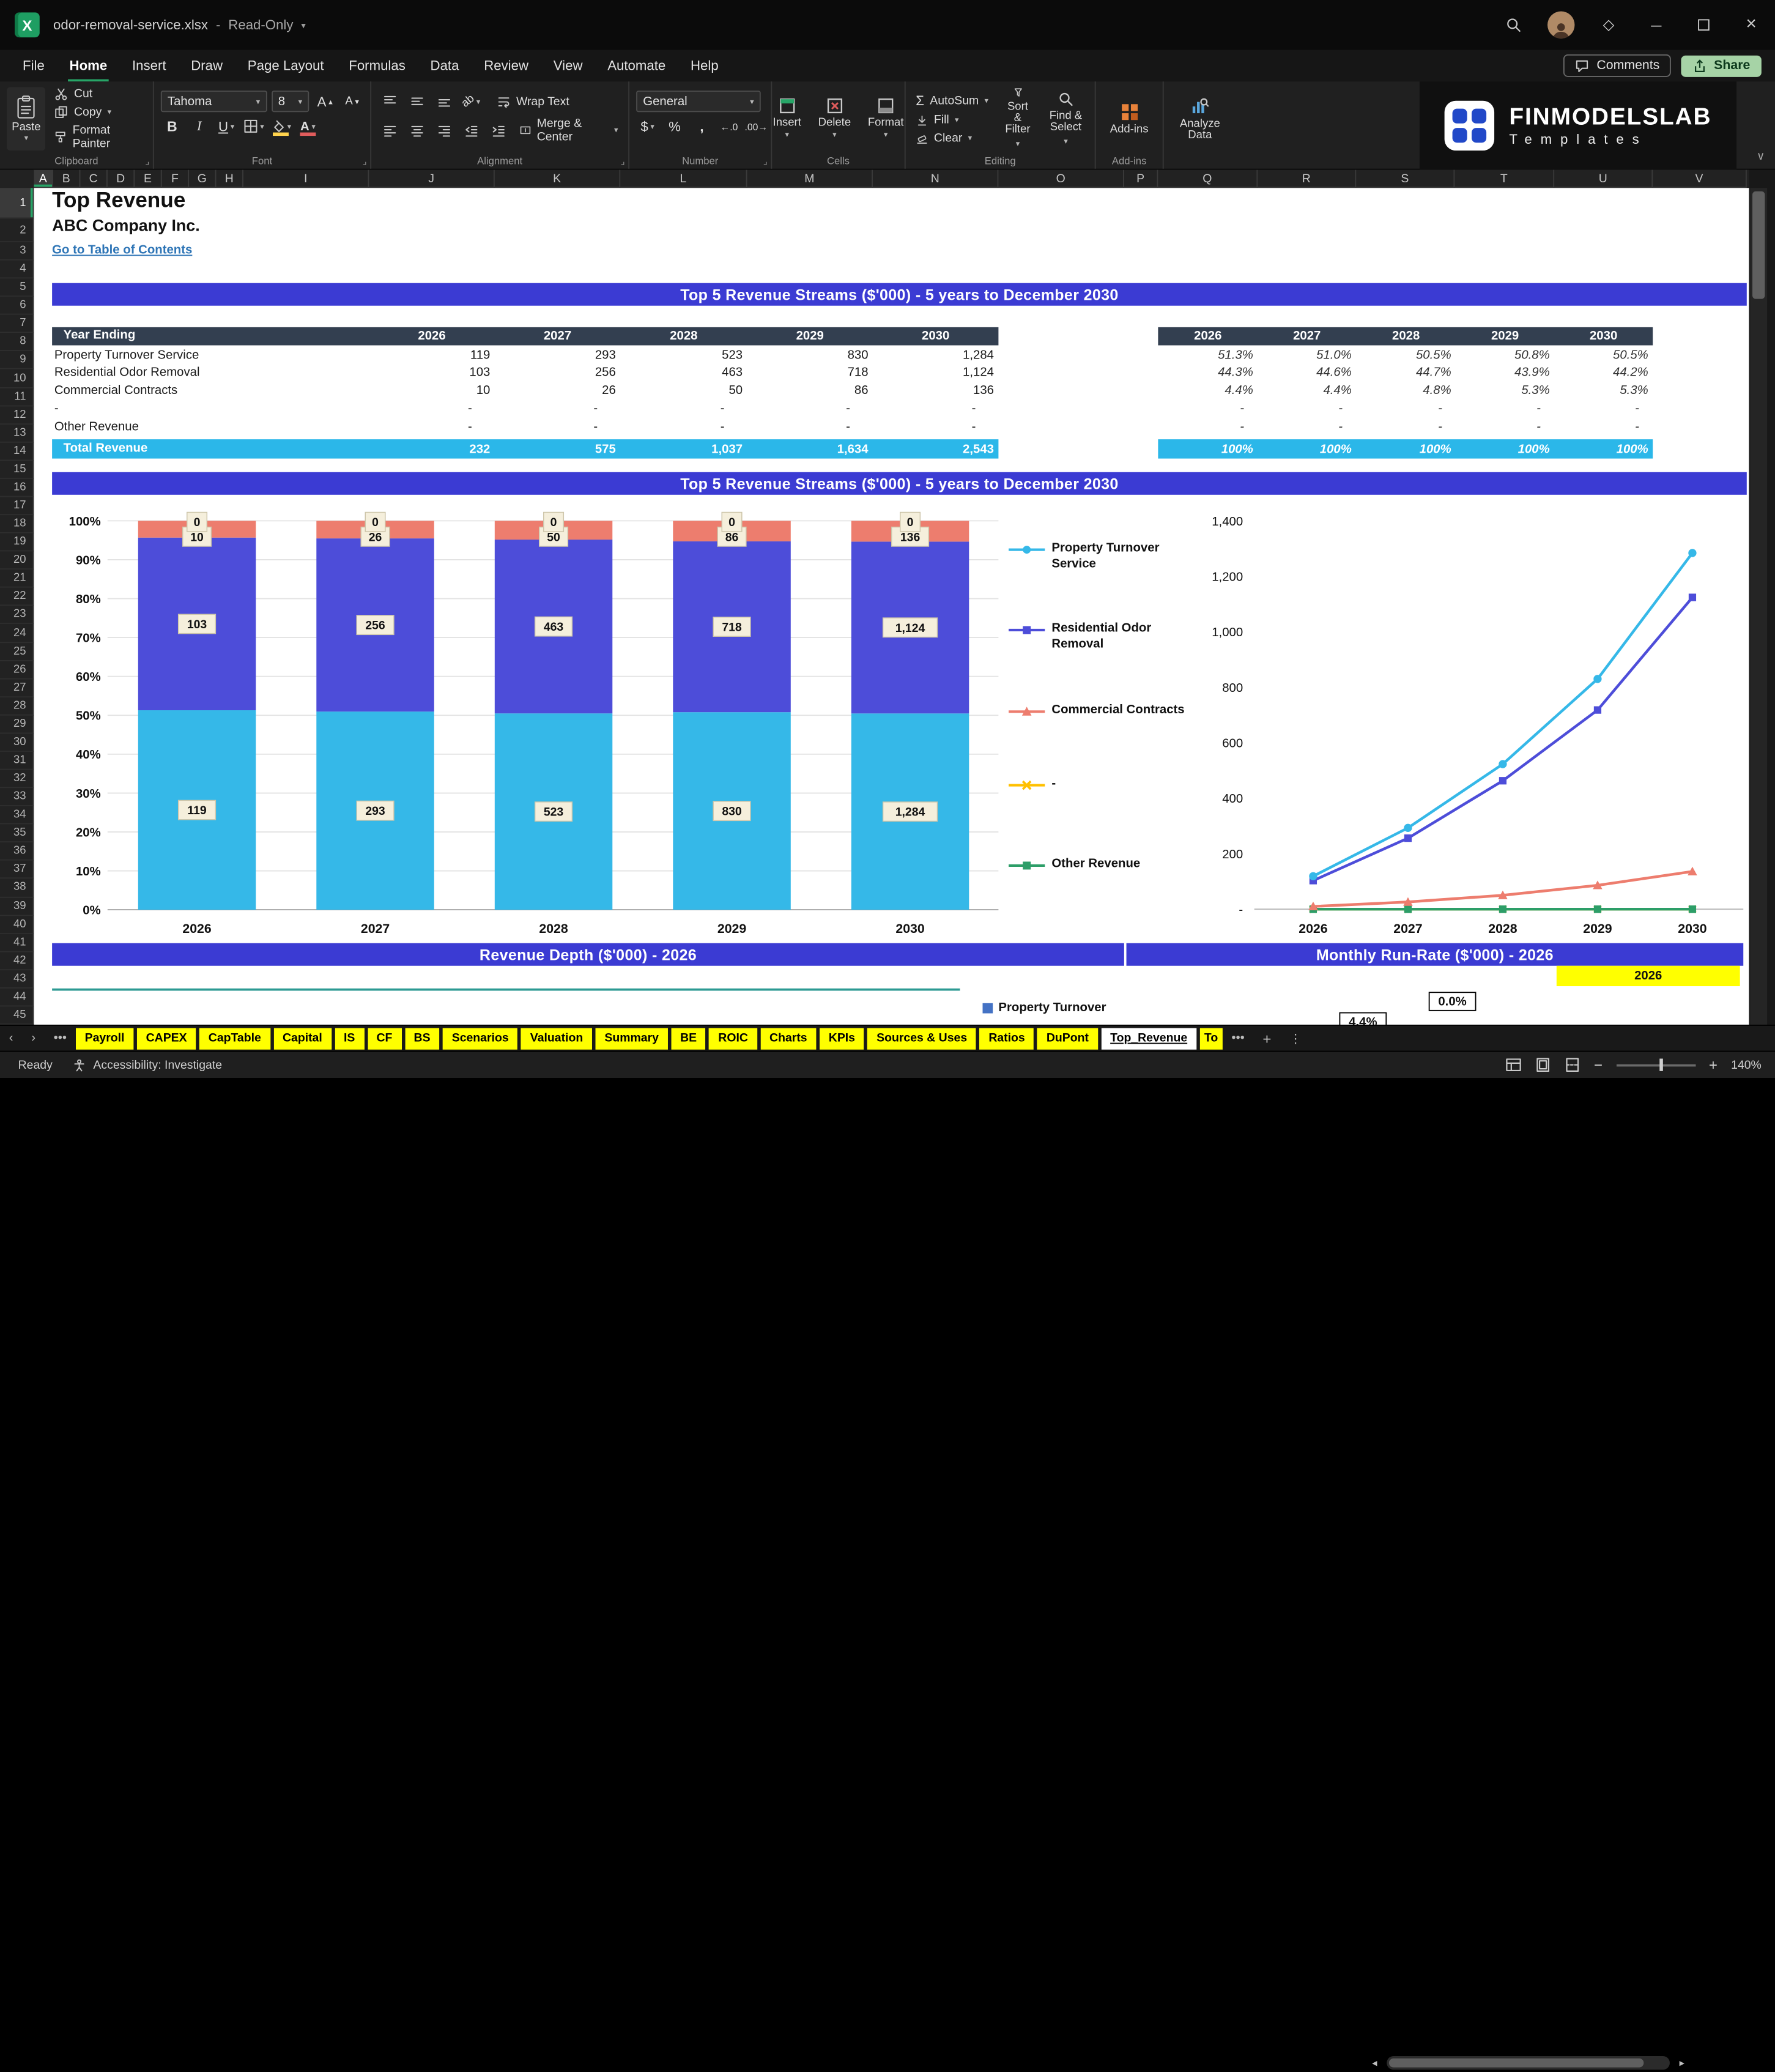  Describe the element at coordinates (1312, 427) in the screenshot. I see `share-cell-4-1: -` at that location.